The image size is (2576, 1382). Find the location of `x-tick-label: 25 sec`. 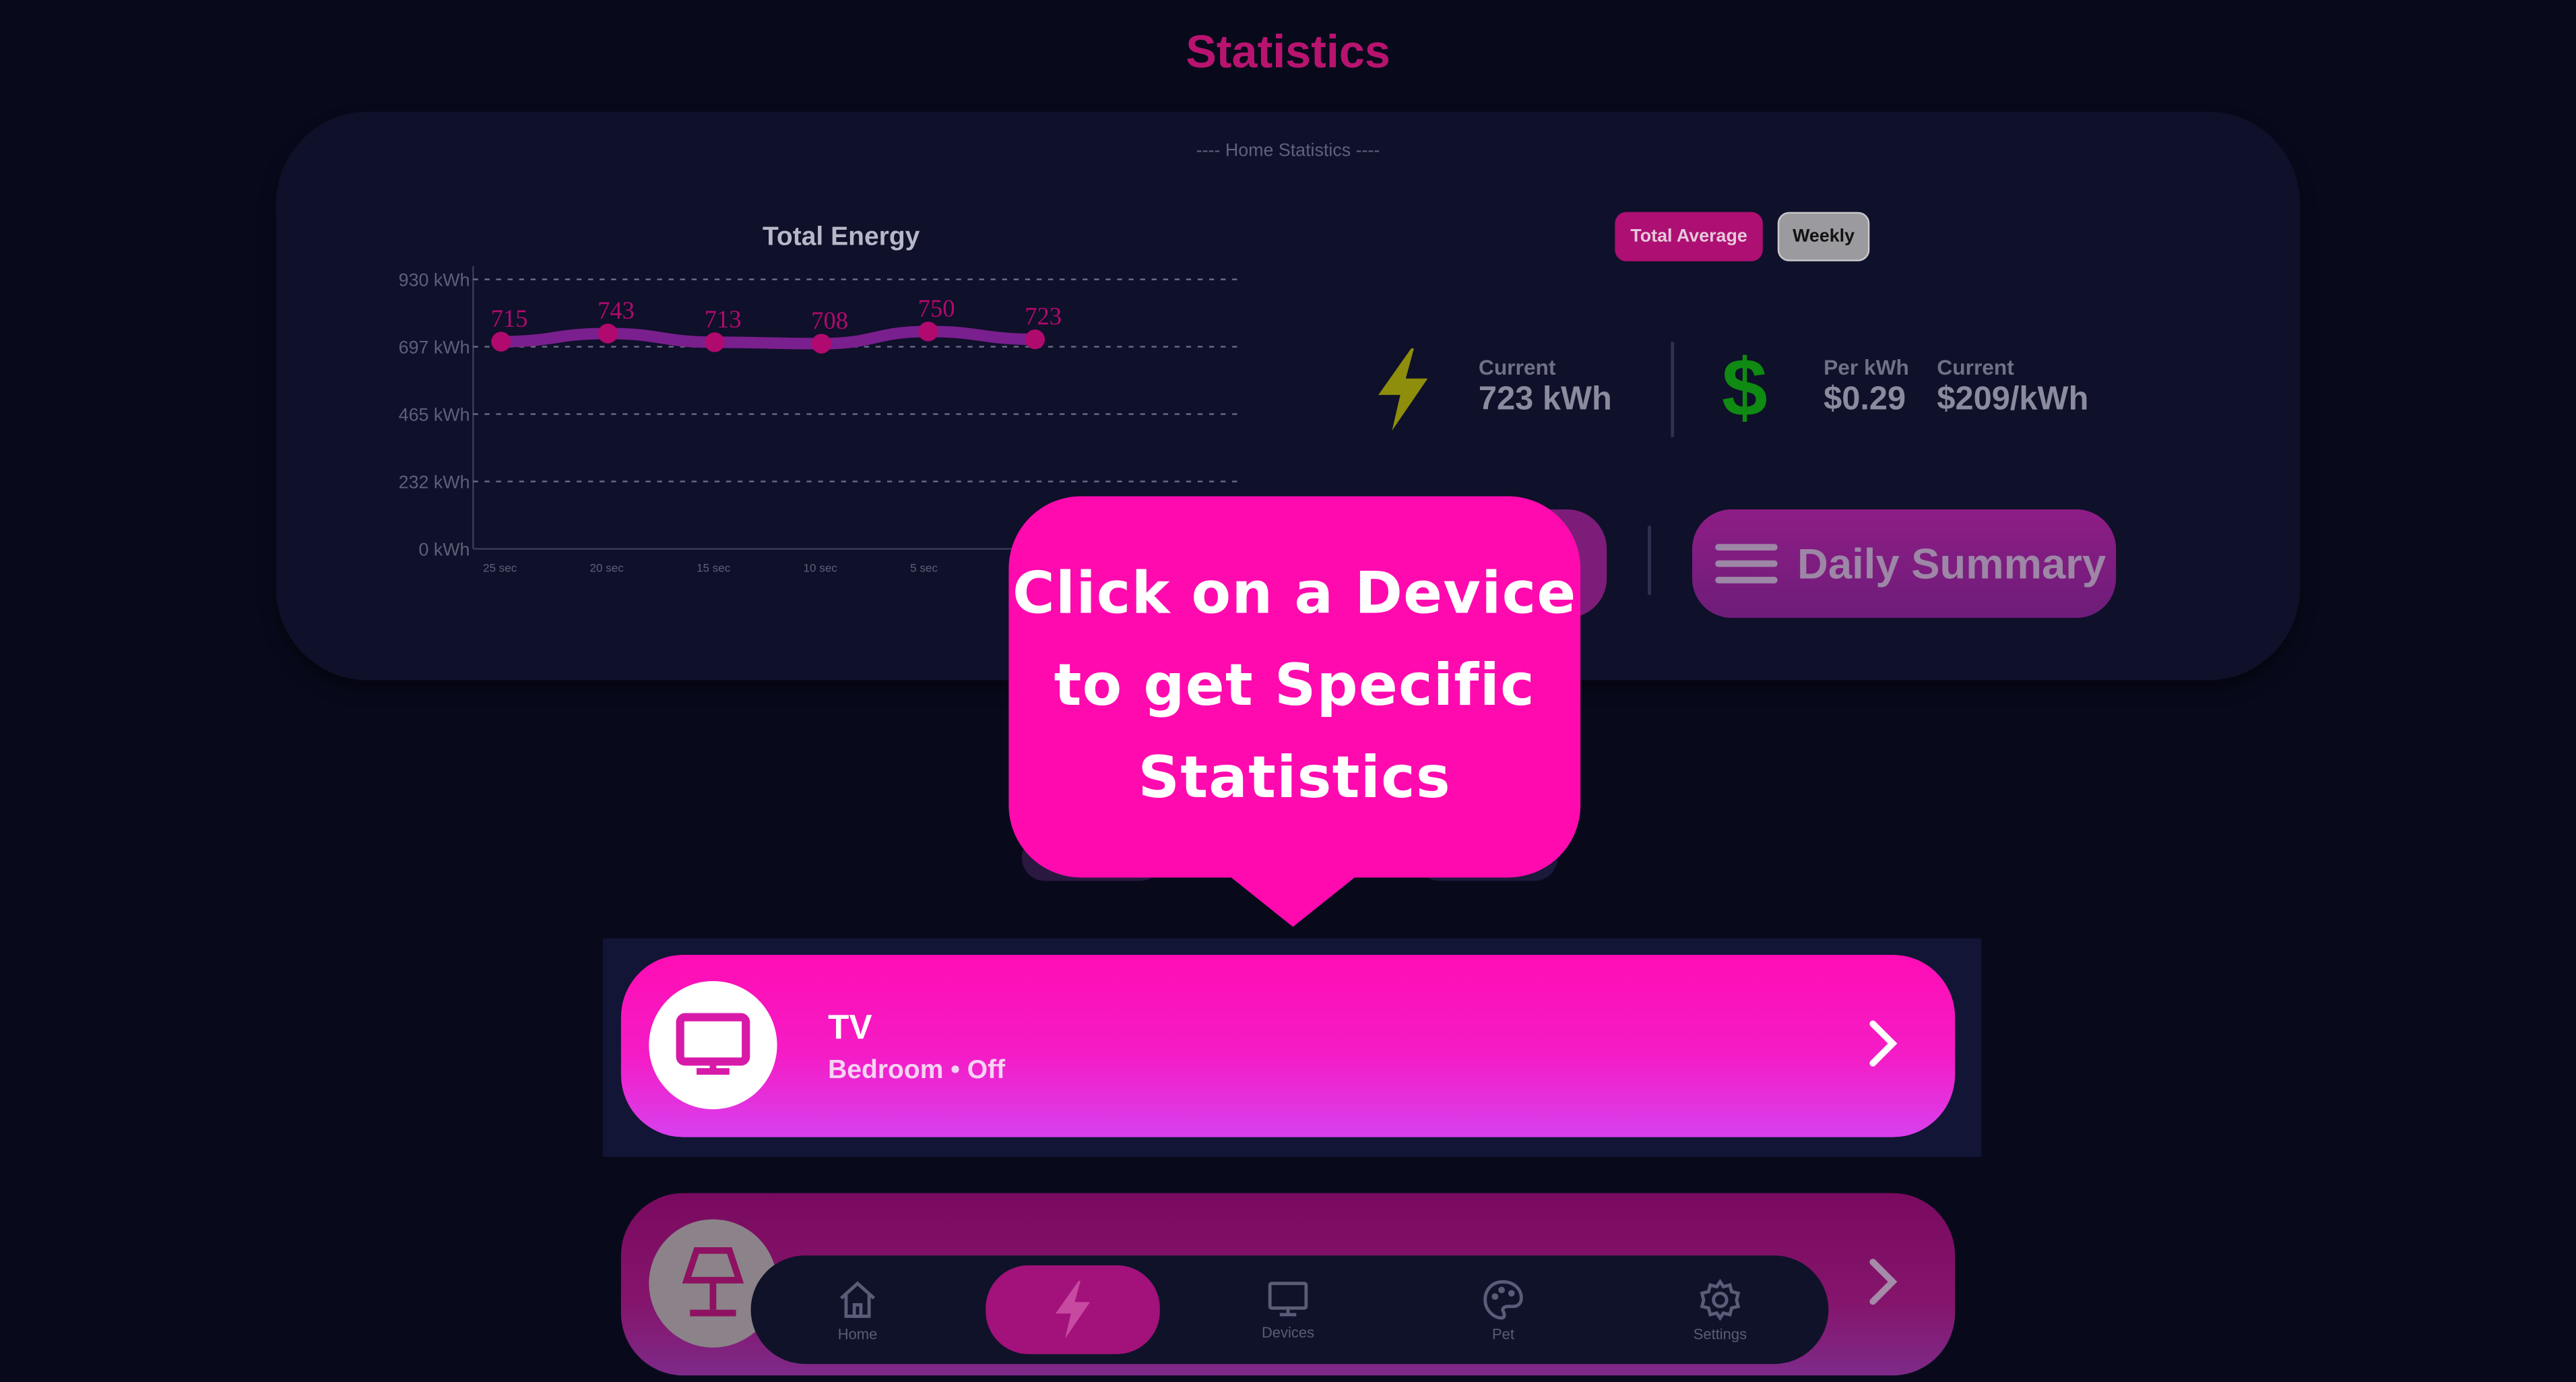

x-tick-label: 25 sec is located at coordinates (500, 568).